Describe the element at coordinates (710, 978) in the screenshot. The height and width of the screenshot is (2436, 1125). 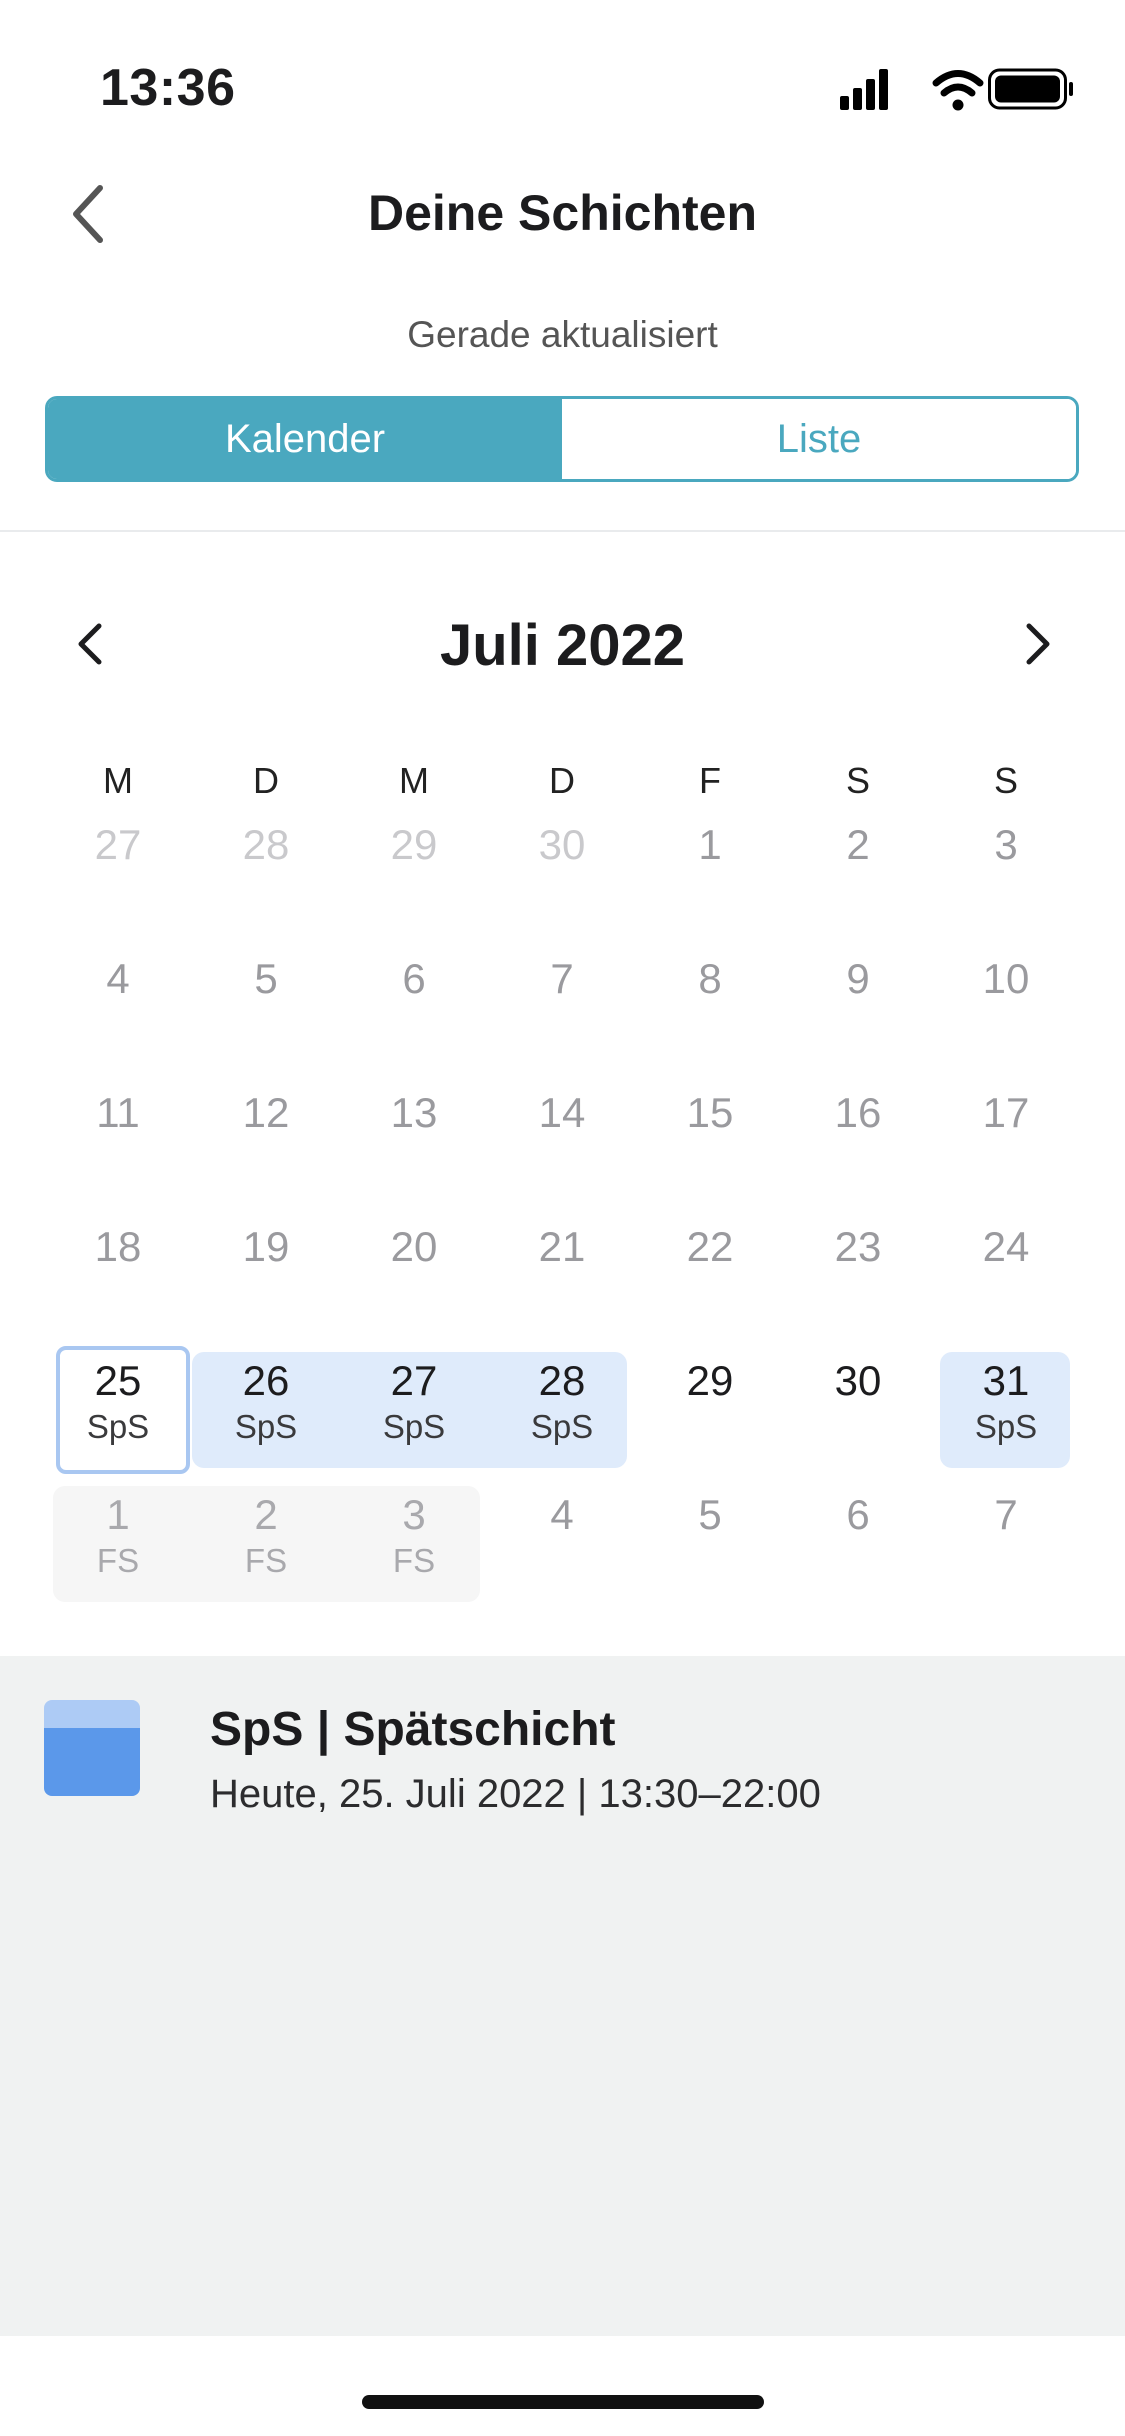
I see `day-number: 8` at that location.